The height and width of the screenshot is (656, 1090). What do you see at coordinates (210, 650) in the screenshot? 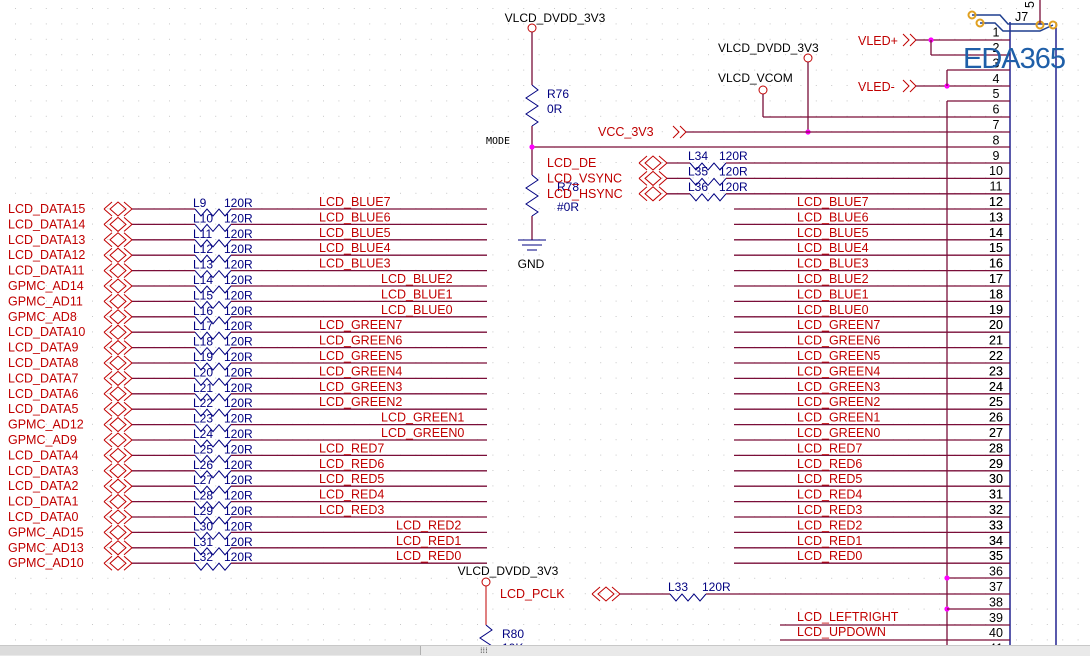
I see `scrollbar-thumb` at bounding box center [210, 650].